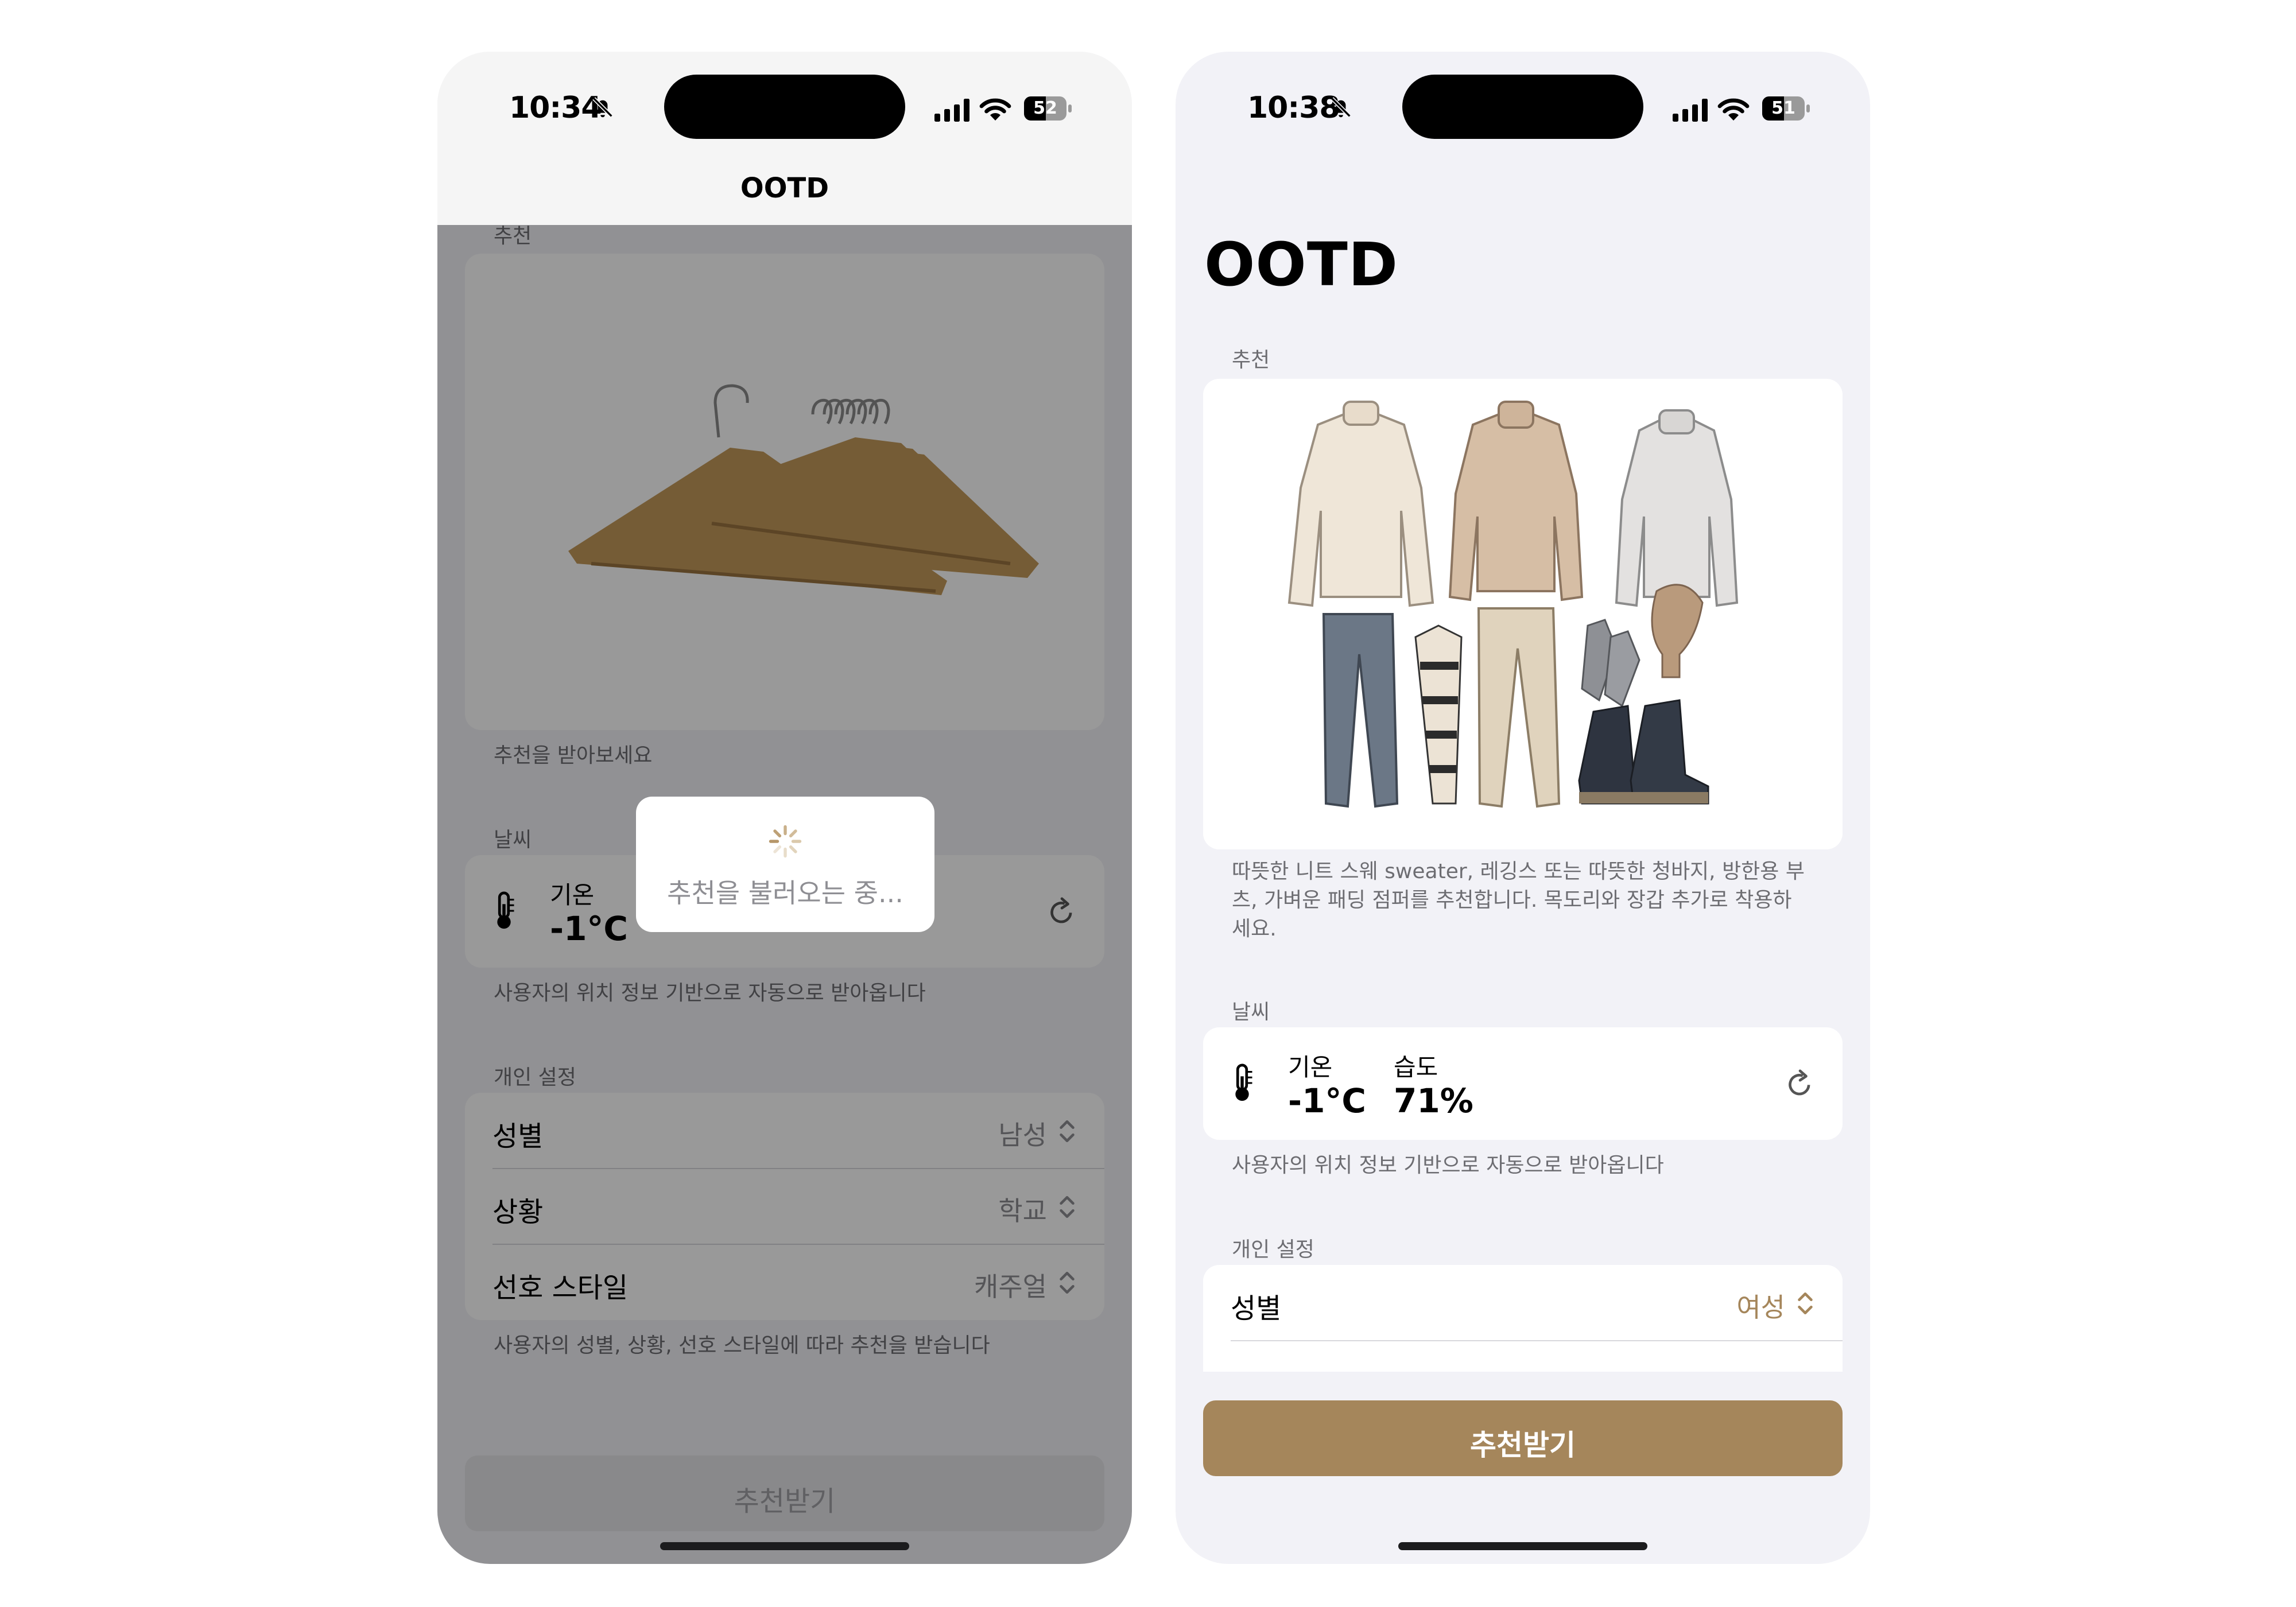 The height and width of the screenshot is (1607, 2296). I want to click on get-recommendation-button: 추천받기, so click(1523, 1438).